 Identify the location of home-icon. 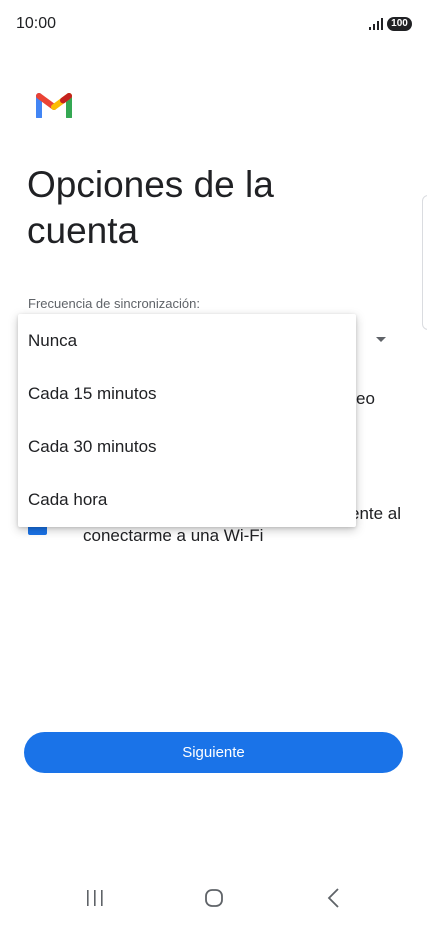
(214, 898).